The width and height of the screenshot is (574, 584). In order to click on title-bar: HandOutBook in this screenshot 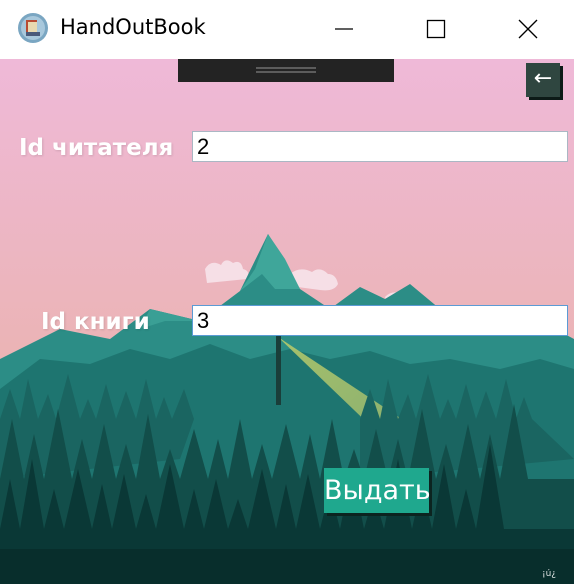, I will do `click(287, 29)`.